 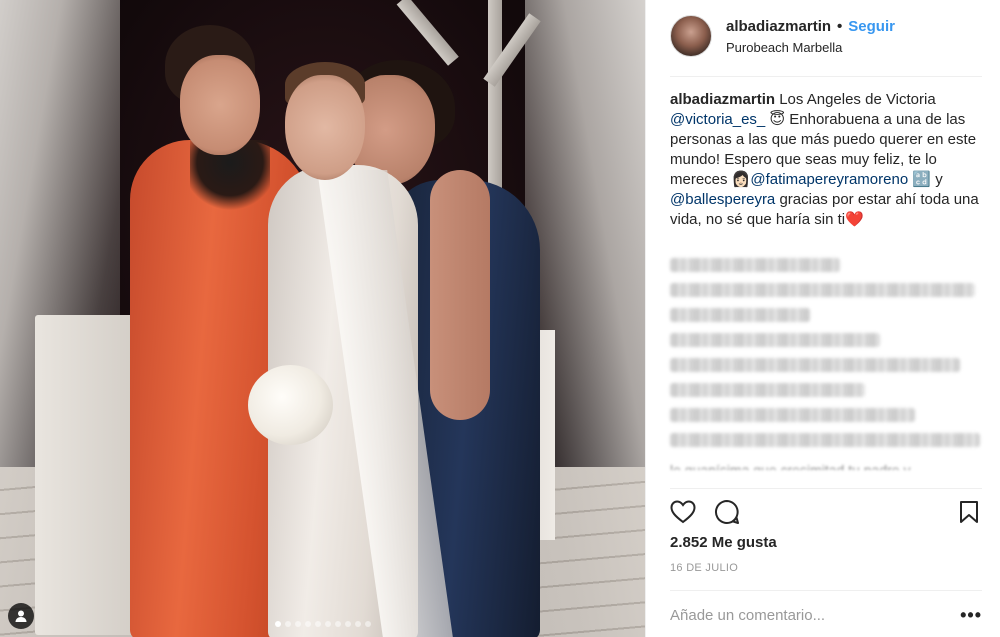 What do you see at coordinates (937, 179) in the screenshot?
I see `caption-text: y` at bounding box center [937, 179].